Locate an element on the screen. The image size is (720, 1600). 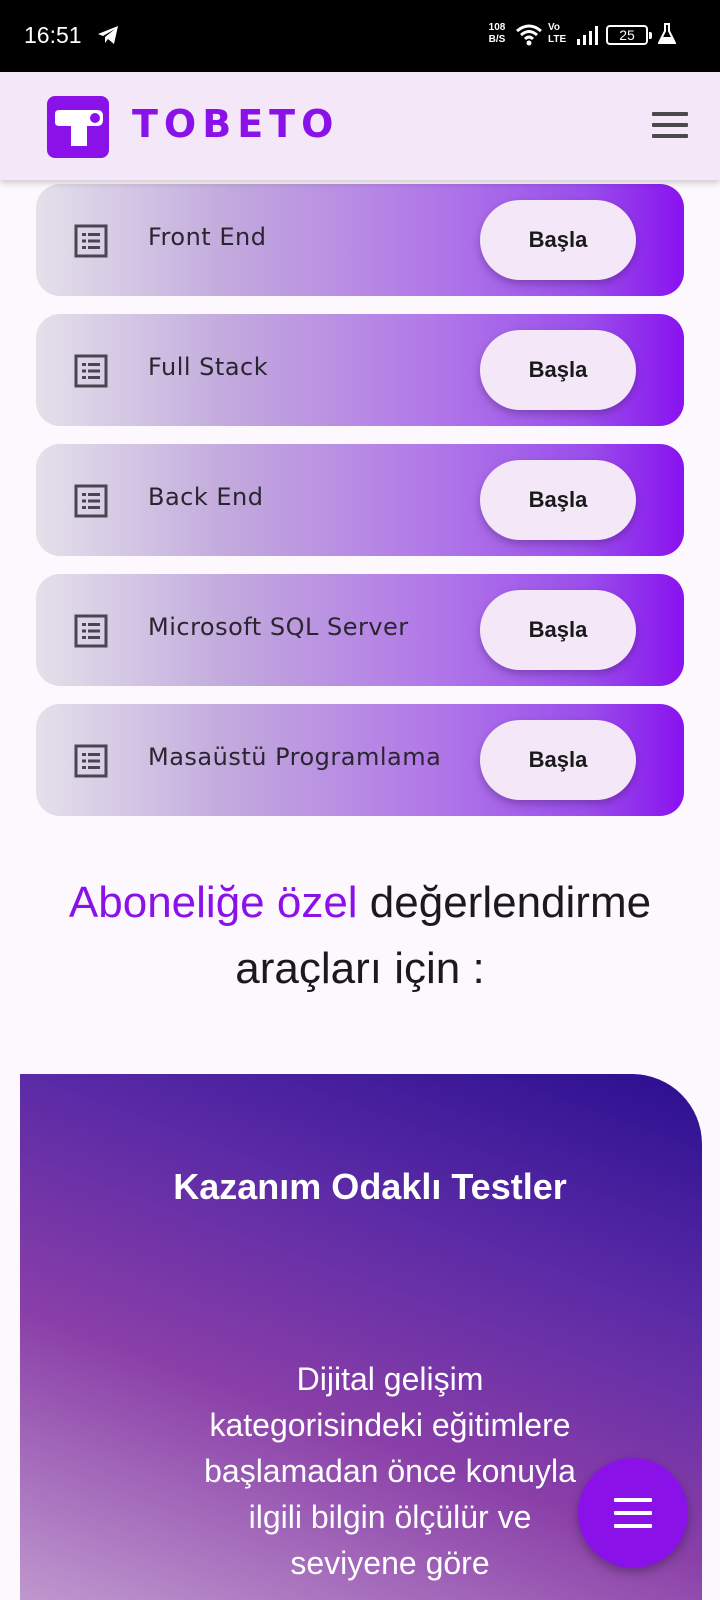
course-label: Full Stack is located at coordinates (208, 367).